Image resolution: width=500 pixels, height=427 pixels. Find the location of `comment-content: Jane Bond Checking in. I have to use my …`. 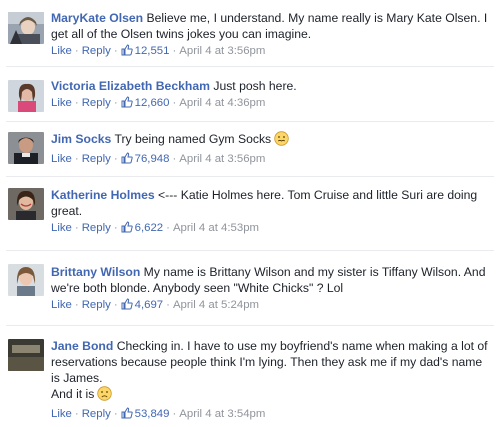

comment-content: Jane Bond Checking in. I have to use my … is located at coordinates (270, 371).